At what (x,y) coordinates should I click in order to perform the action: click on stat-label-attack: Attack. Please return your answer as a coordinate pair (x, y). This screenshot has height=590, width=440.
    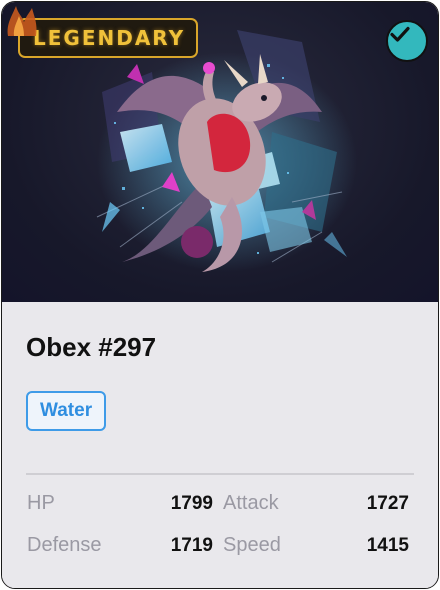
    Looking at the image, I should click on (251, 503).